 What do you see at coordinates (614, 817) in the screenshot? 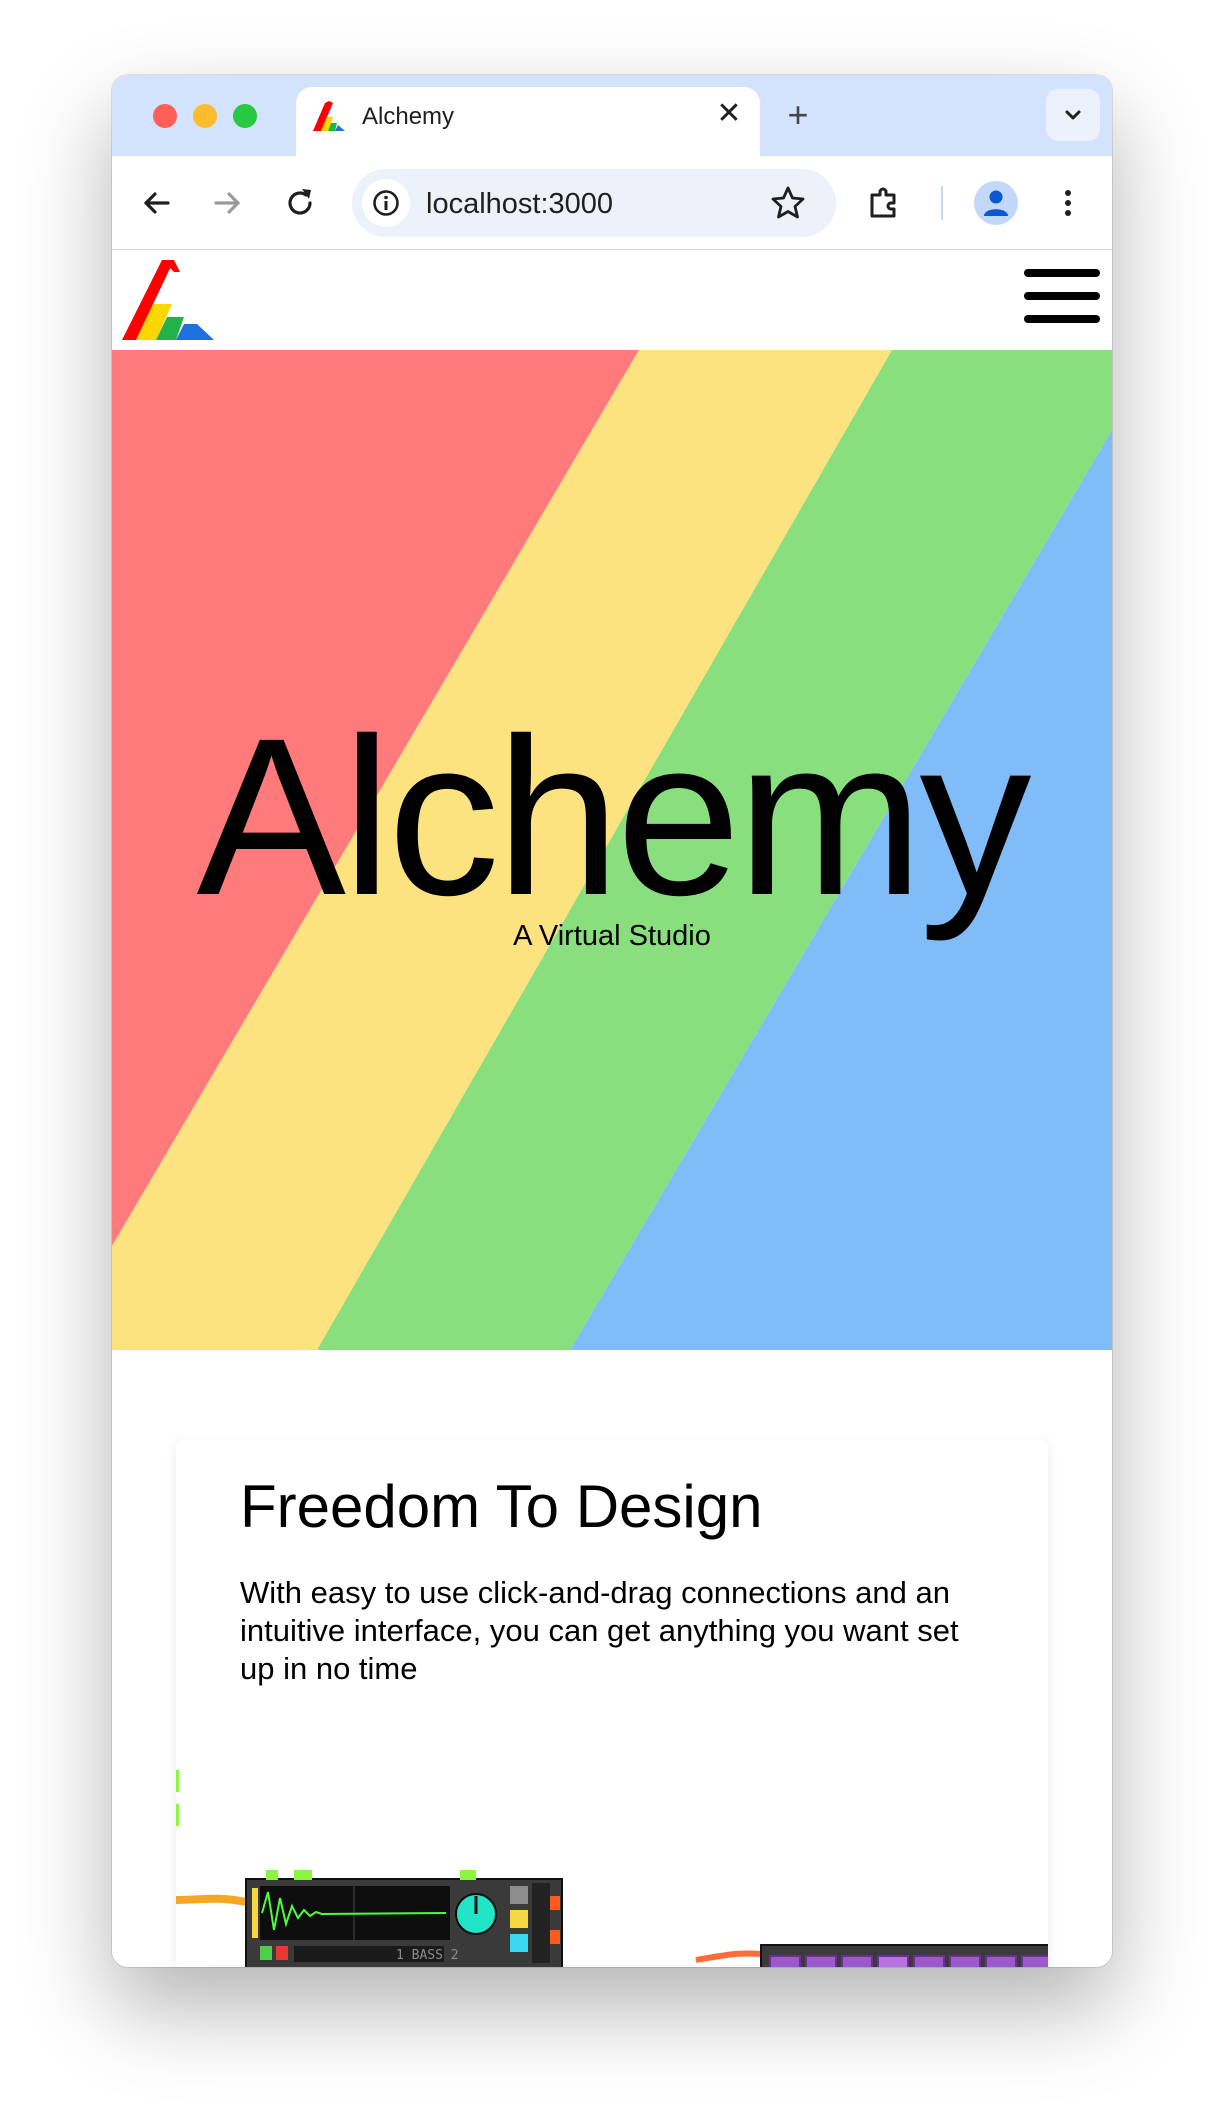
I see `hero-title: Alchemy` at bounding box center [614, 817].